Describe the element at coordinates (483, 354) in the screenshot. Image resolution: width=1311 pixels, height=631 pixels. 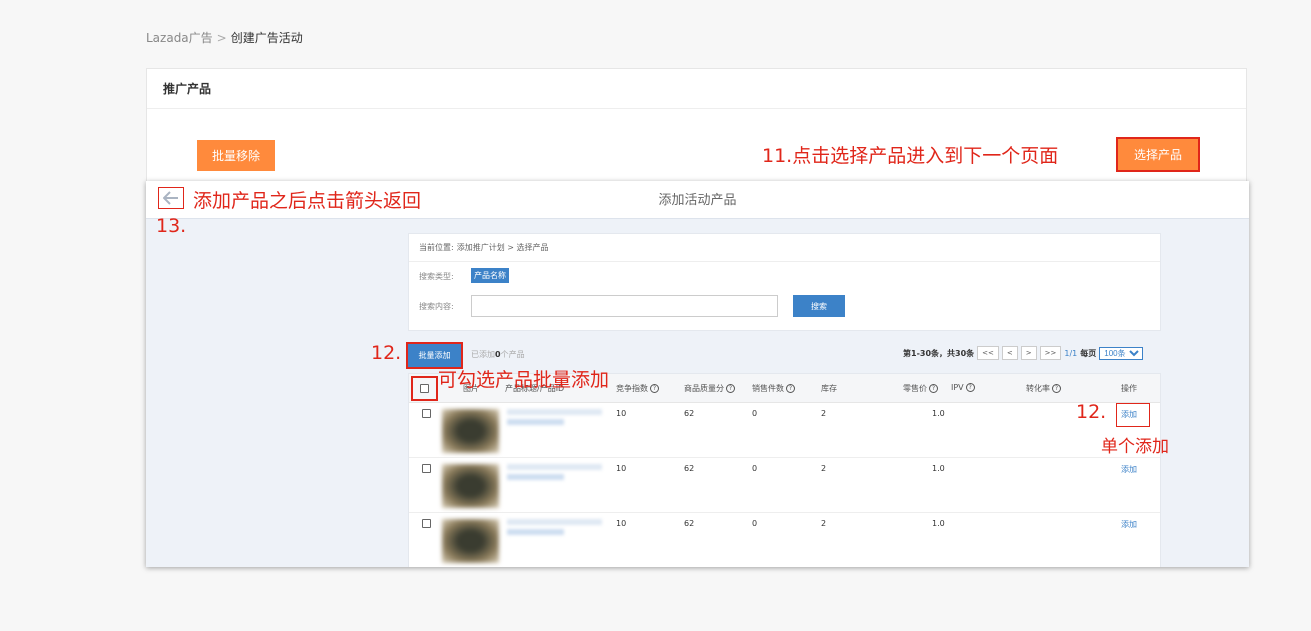
I see `added-prefix: 已添加` at that location.